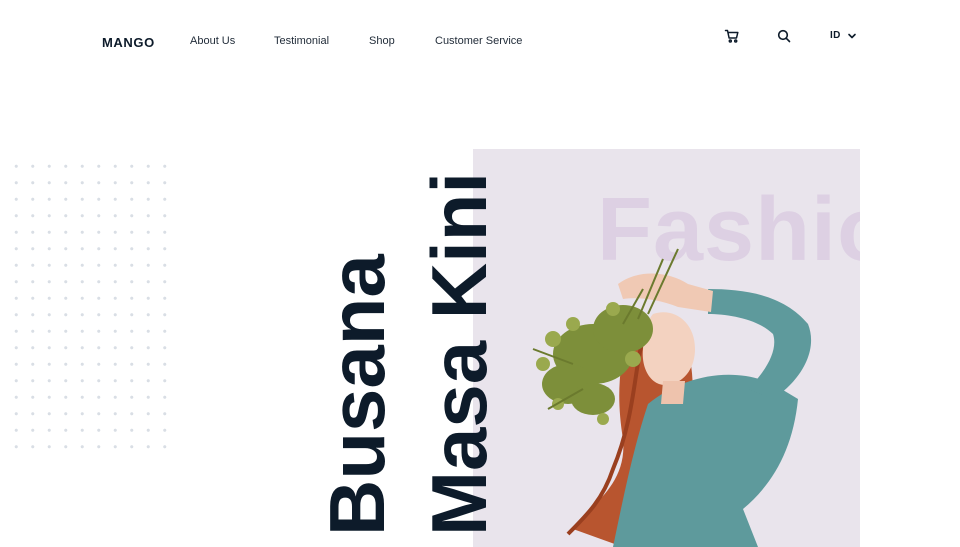 The width and height of the screenshot is (960, 547). I want to click on hero-headline-line-1: Busana, so click(357, 395).